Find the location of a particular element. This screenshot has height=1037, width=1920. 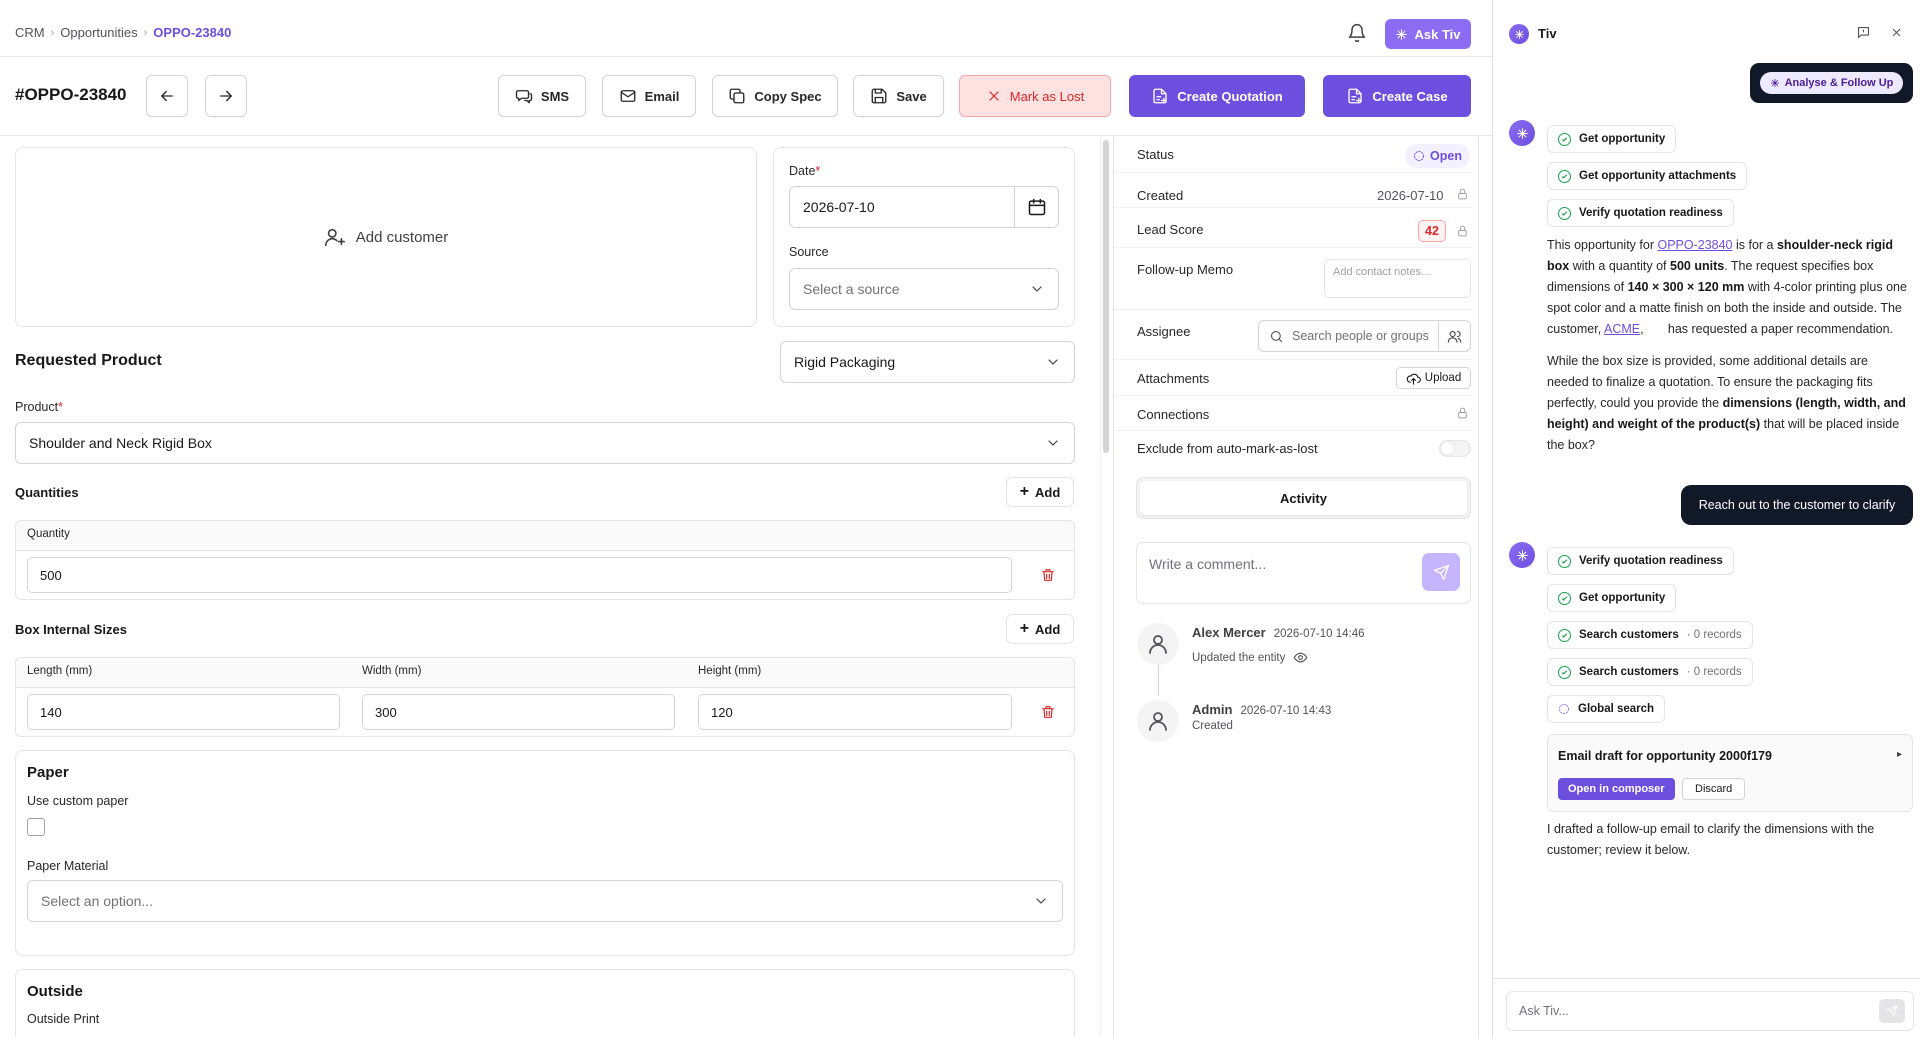

create-case-button: Create Case is located at coordinates (1397, 96).